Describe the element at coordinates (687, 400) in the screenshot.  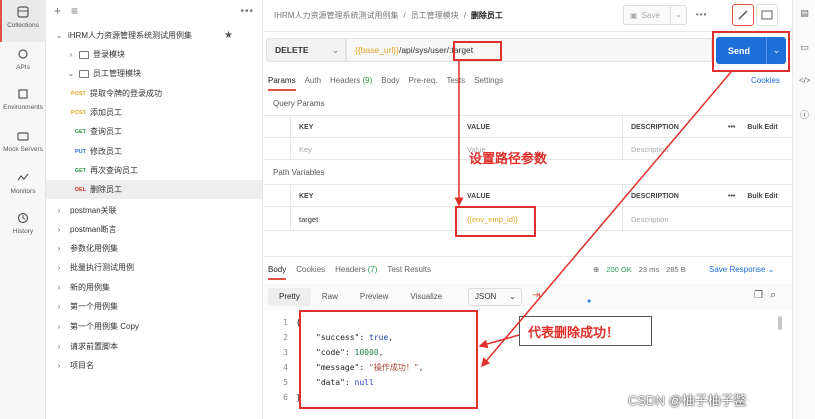
I see `watermark: CSDN @柚子柚子鳖` at that location.